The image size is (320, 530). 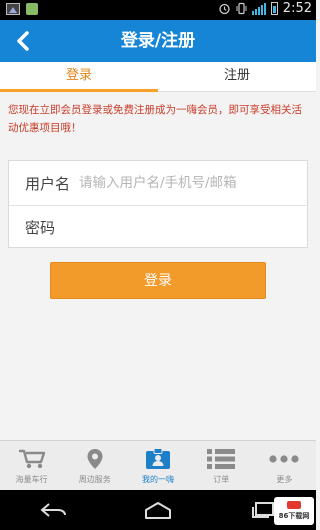 I want to click on username-row: 用户名, so click(x=158, y=183).